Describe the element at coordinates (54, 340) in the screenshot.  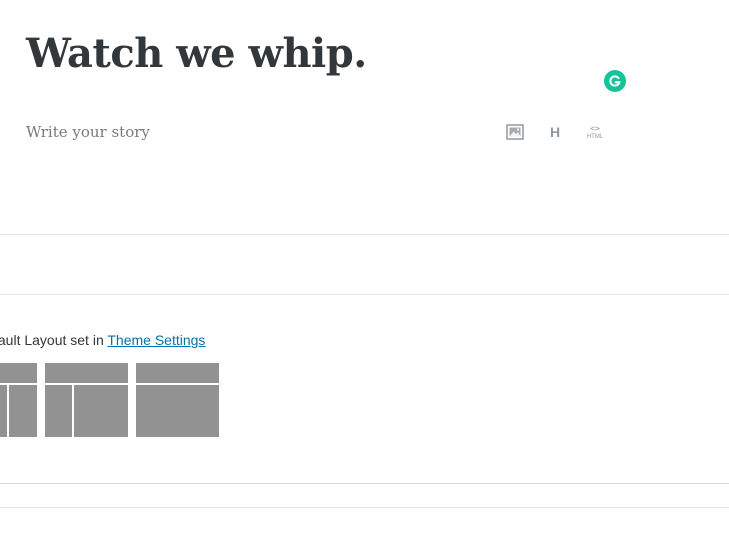
I see `layout-note-text: fault Layout set in` at that location.